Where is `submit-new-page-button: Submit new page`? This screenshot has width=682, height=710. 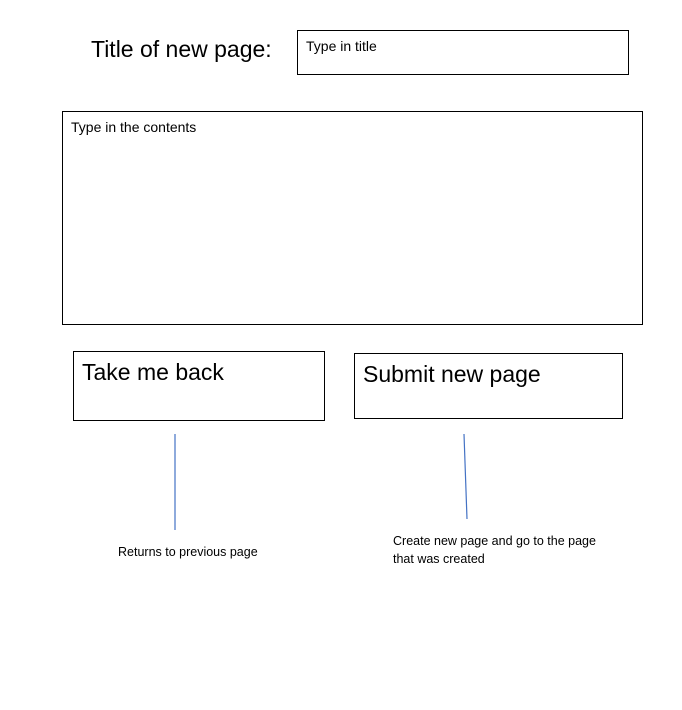
submit-new-page-button: Submit new page is located at coordinates (488, 386).